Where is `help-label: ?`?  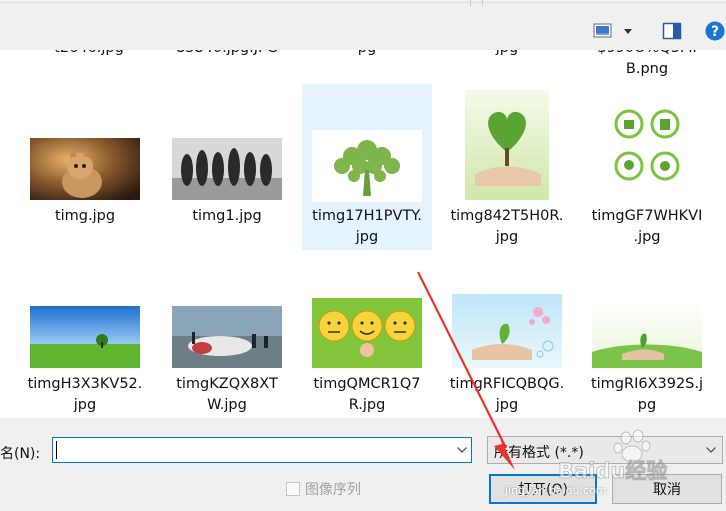
help-label: ? is located at coordinates (715, 32).